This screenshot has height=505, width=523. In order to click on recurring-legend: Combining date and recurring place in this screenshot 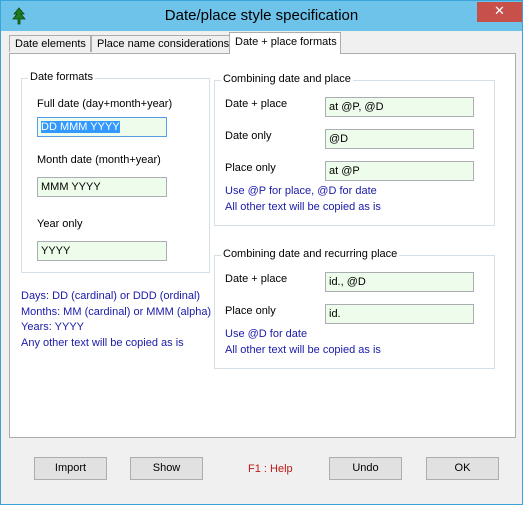, I will do `click(310, 254)`.